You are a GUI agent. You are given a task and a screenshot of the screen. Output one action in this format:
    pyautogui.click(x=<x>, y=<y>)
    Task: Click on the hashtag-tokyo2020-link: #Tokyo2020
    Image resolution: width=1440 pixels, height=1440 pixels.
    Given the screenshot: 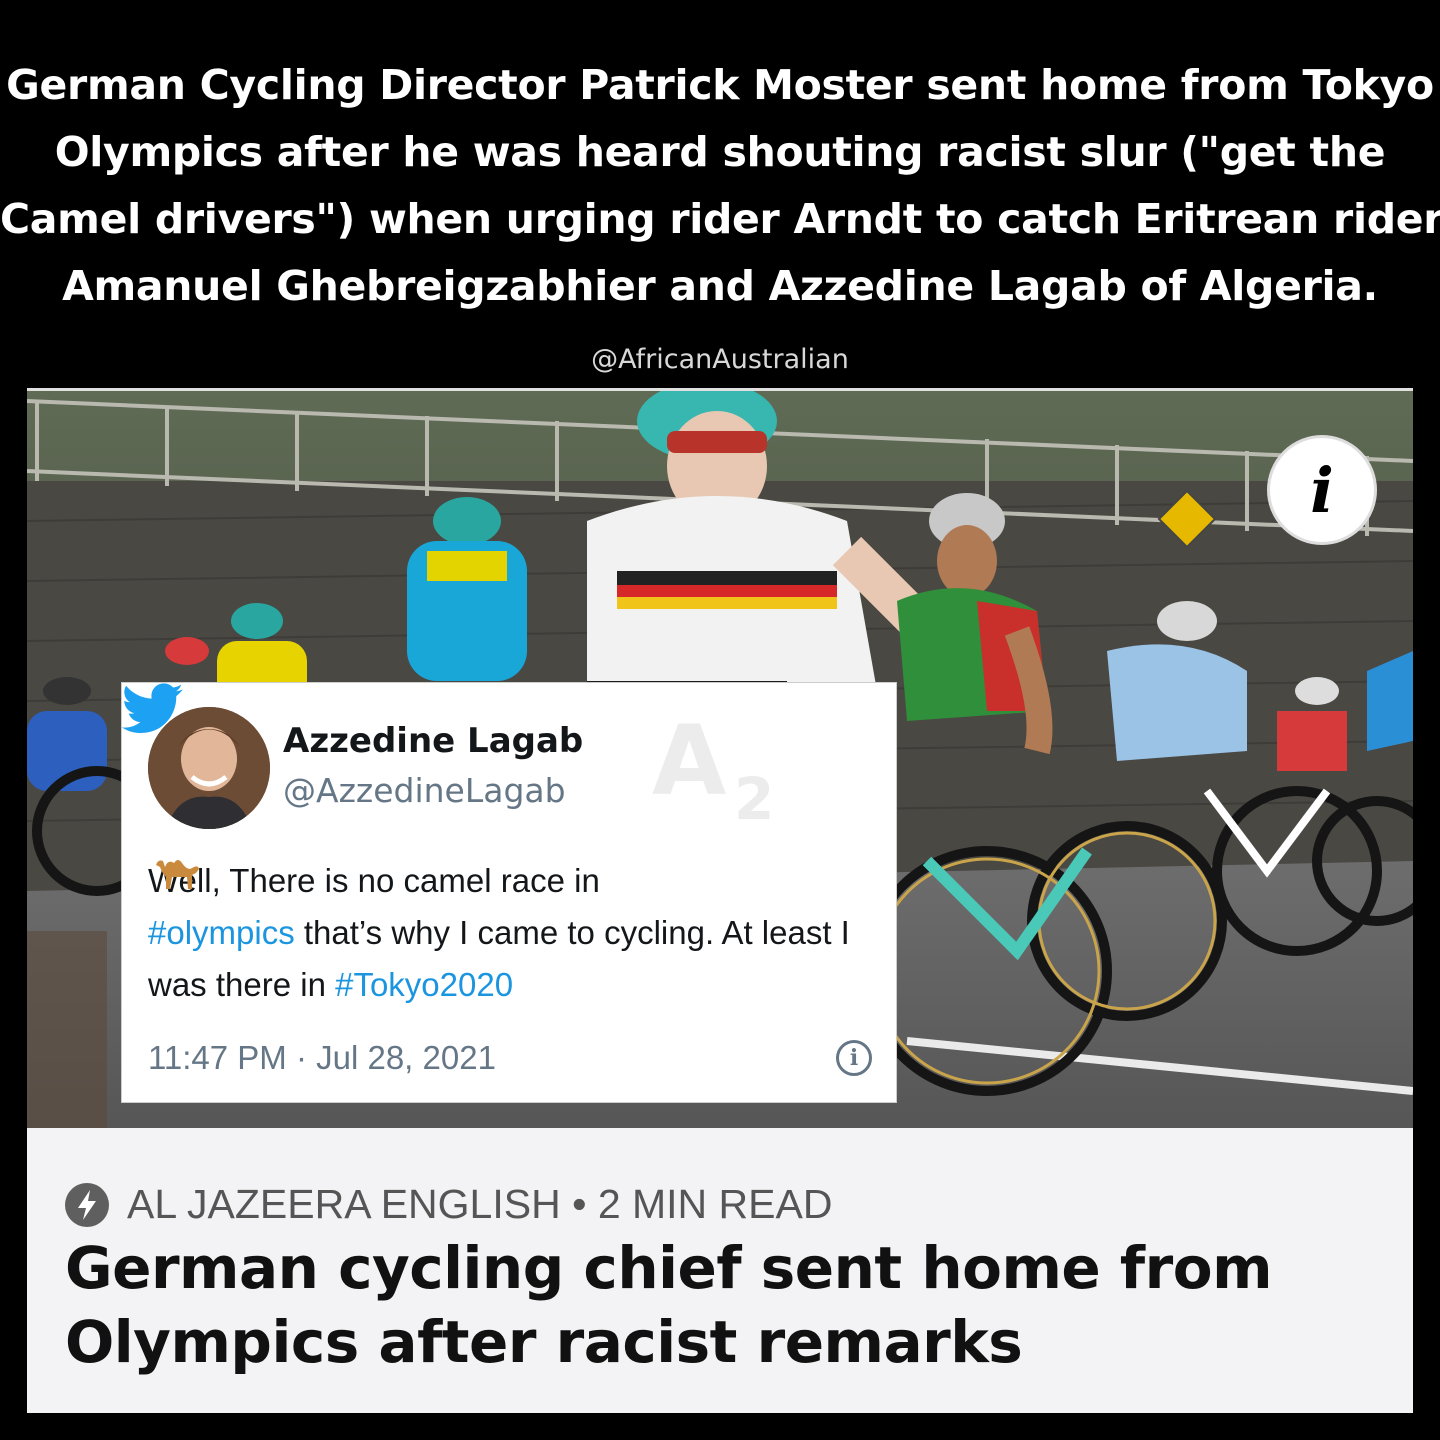 What is the action you would take?
    pyautogui.click(x=424, y=984)
    